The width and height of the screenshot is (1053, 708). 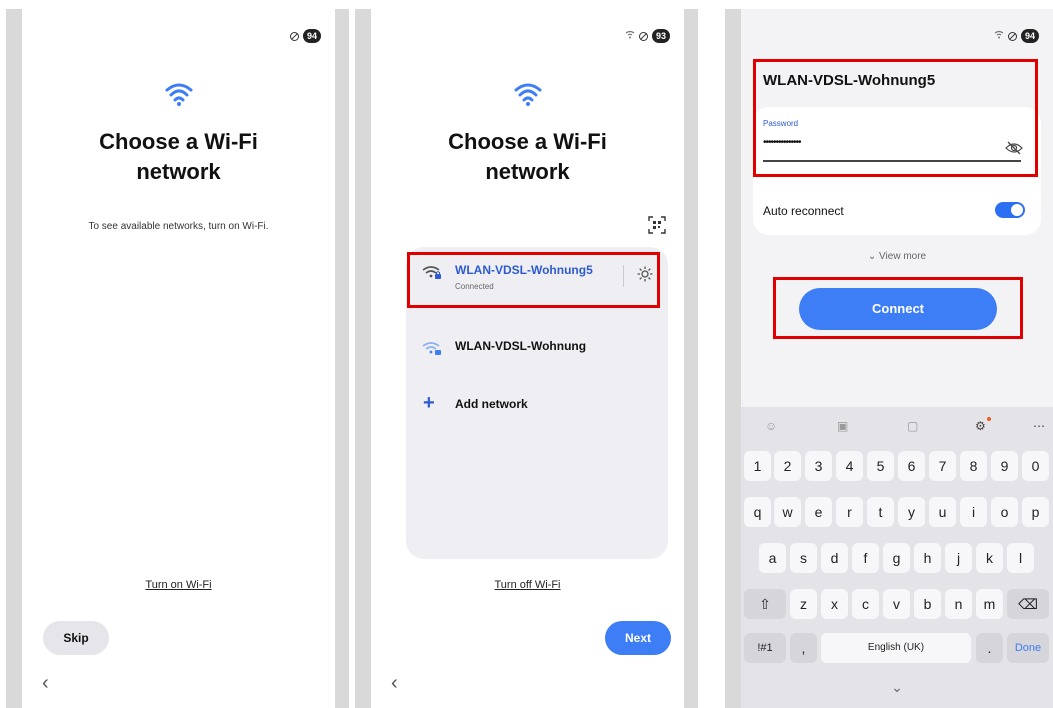 I want to click on key: l, so click(x=1020, y=558).